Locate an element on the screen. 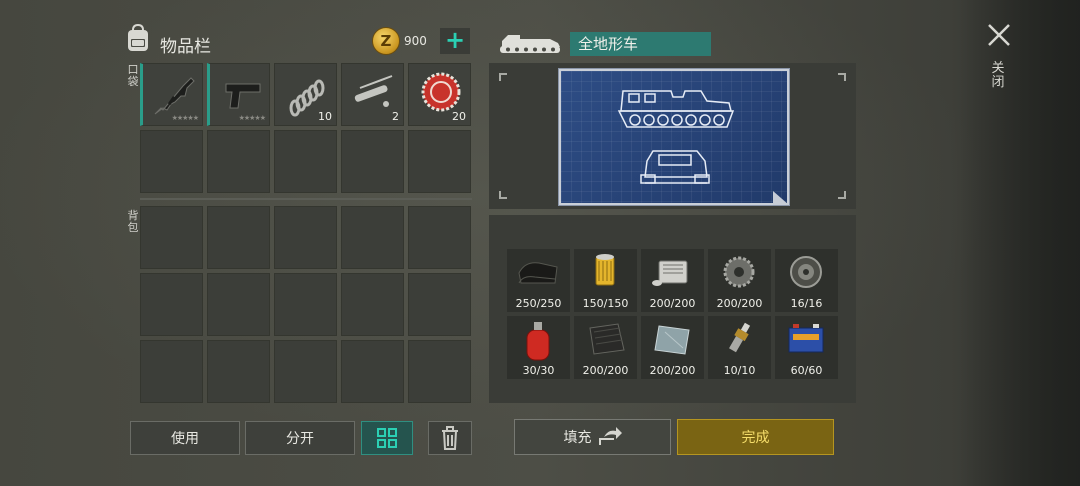  blueprint-drawing is located at coordinates (676, 137).